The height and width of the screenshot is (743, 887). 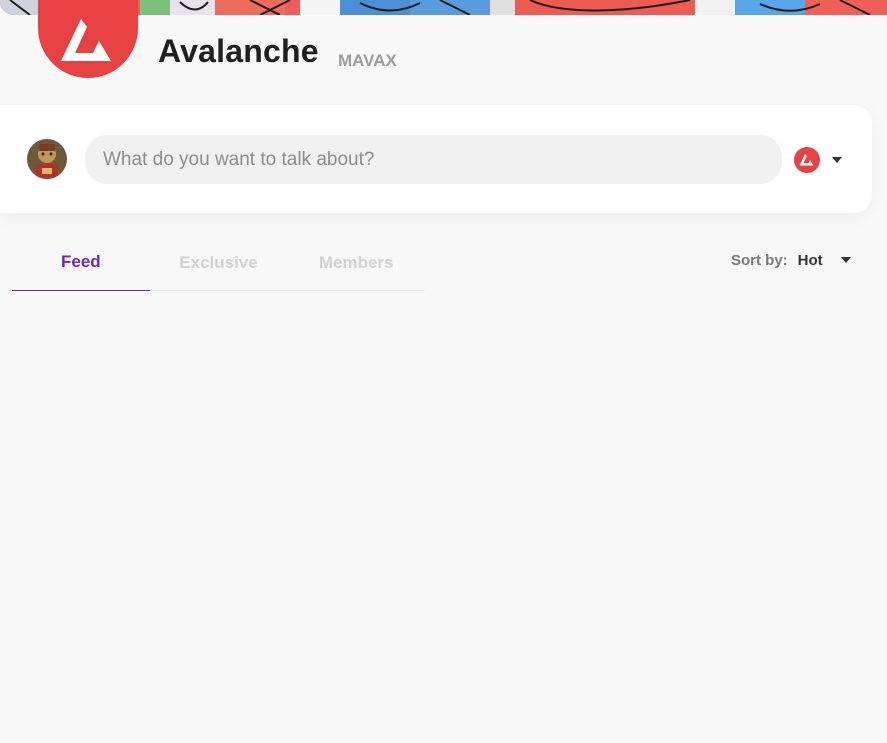 I want to click on community-name: Avalanche, so click(x=238, y=51).